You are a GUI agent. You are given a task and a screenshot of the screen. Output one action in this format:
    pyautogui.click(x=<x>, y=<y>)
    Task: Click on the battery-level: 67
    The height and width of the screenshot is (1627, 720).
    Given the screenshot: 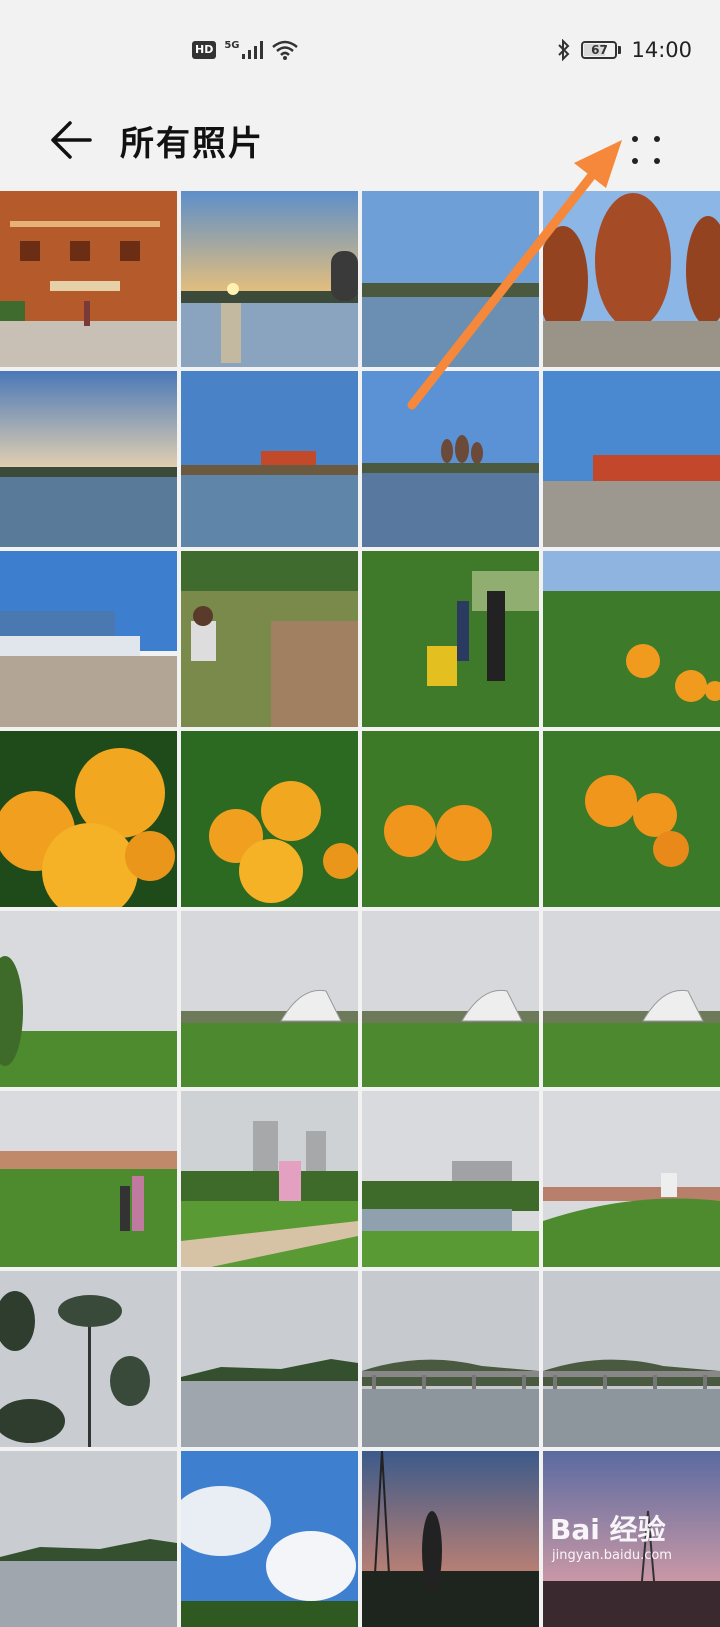 What is the action you would take?
    pyautogui.click(x=599, y=50)
    